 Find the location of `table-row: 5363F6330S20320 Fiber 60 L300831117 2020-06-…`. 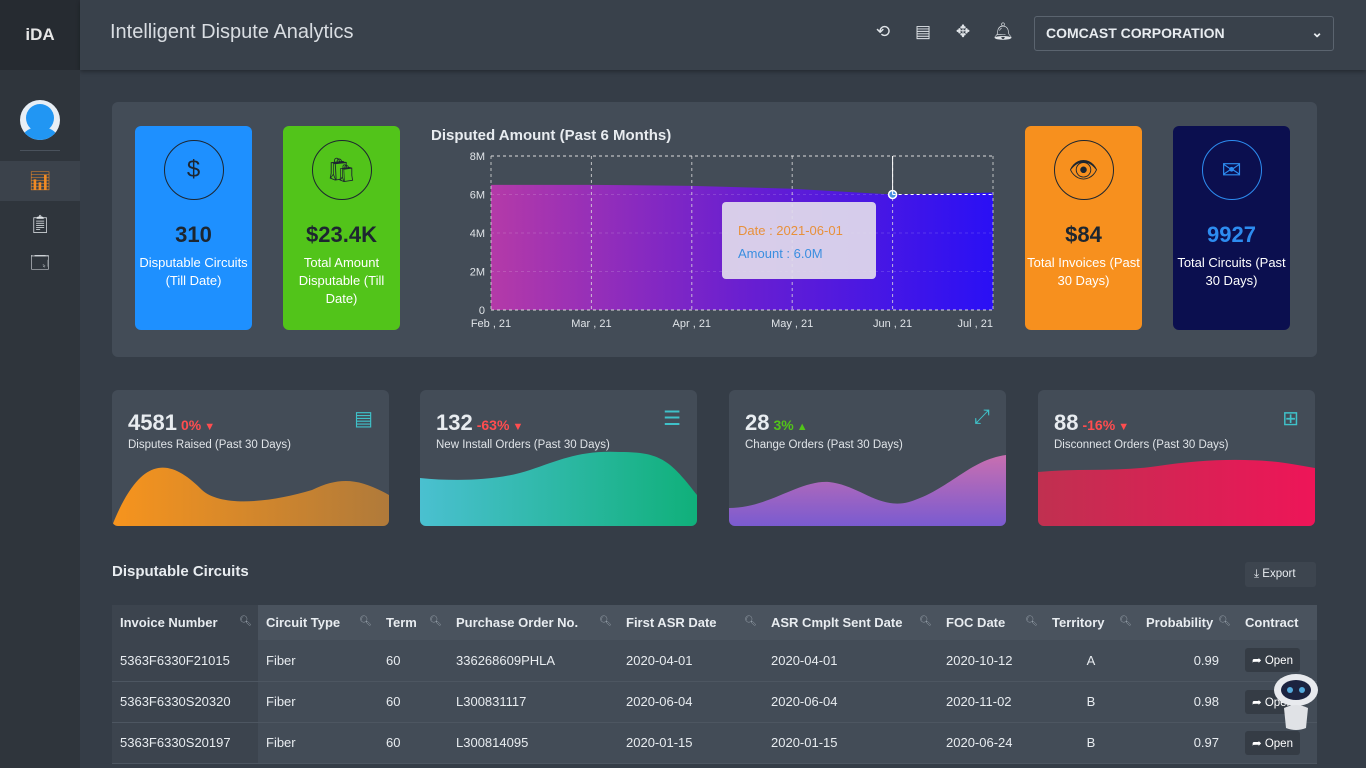

table-row: 5363F6330S20320 Fiber 60 L300831117 2020-06-… is located at coordinates (714, 702).